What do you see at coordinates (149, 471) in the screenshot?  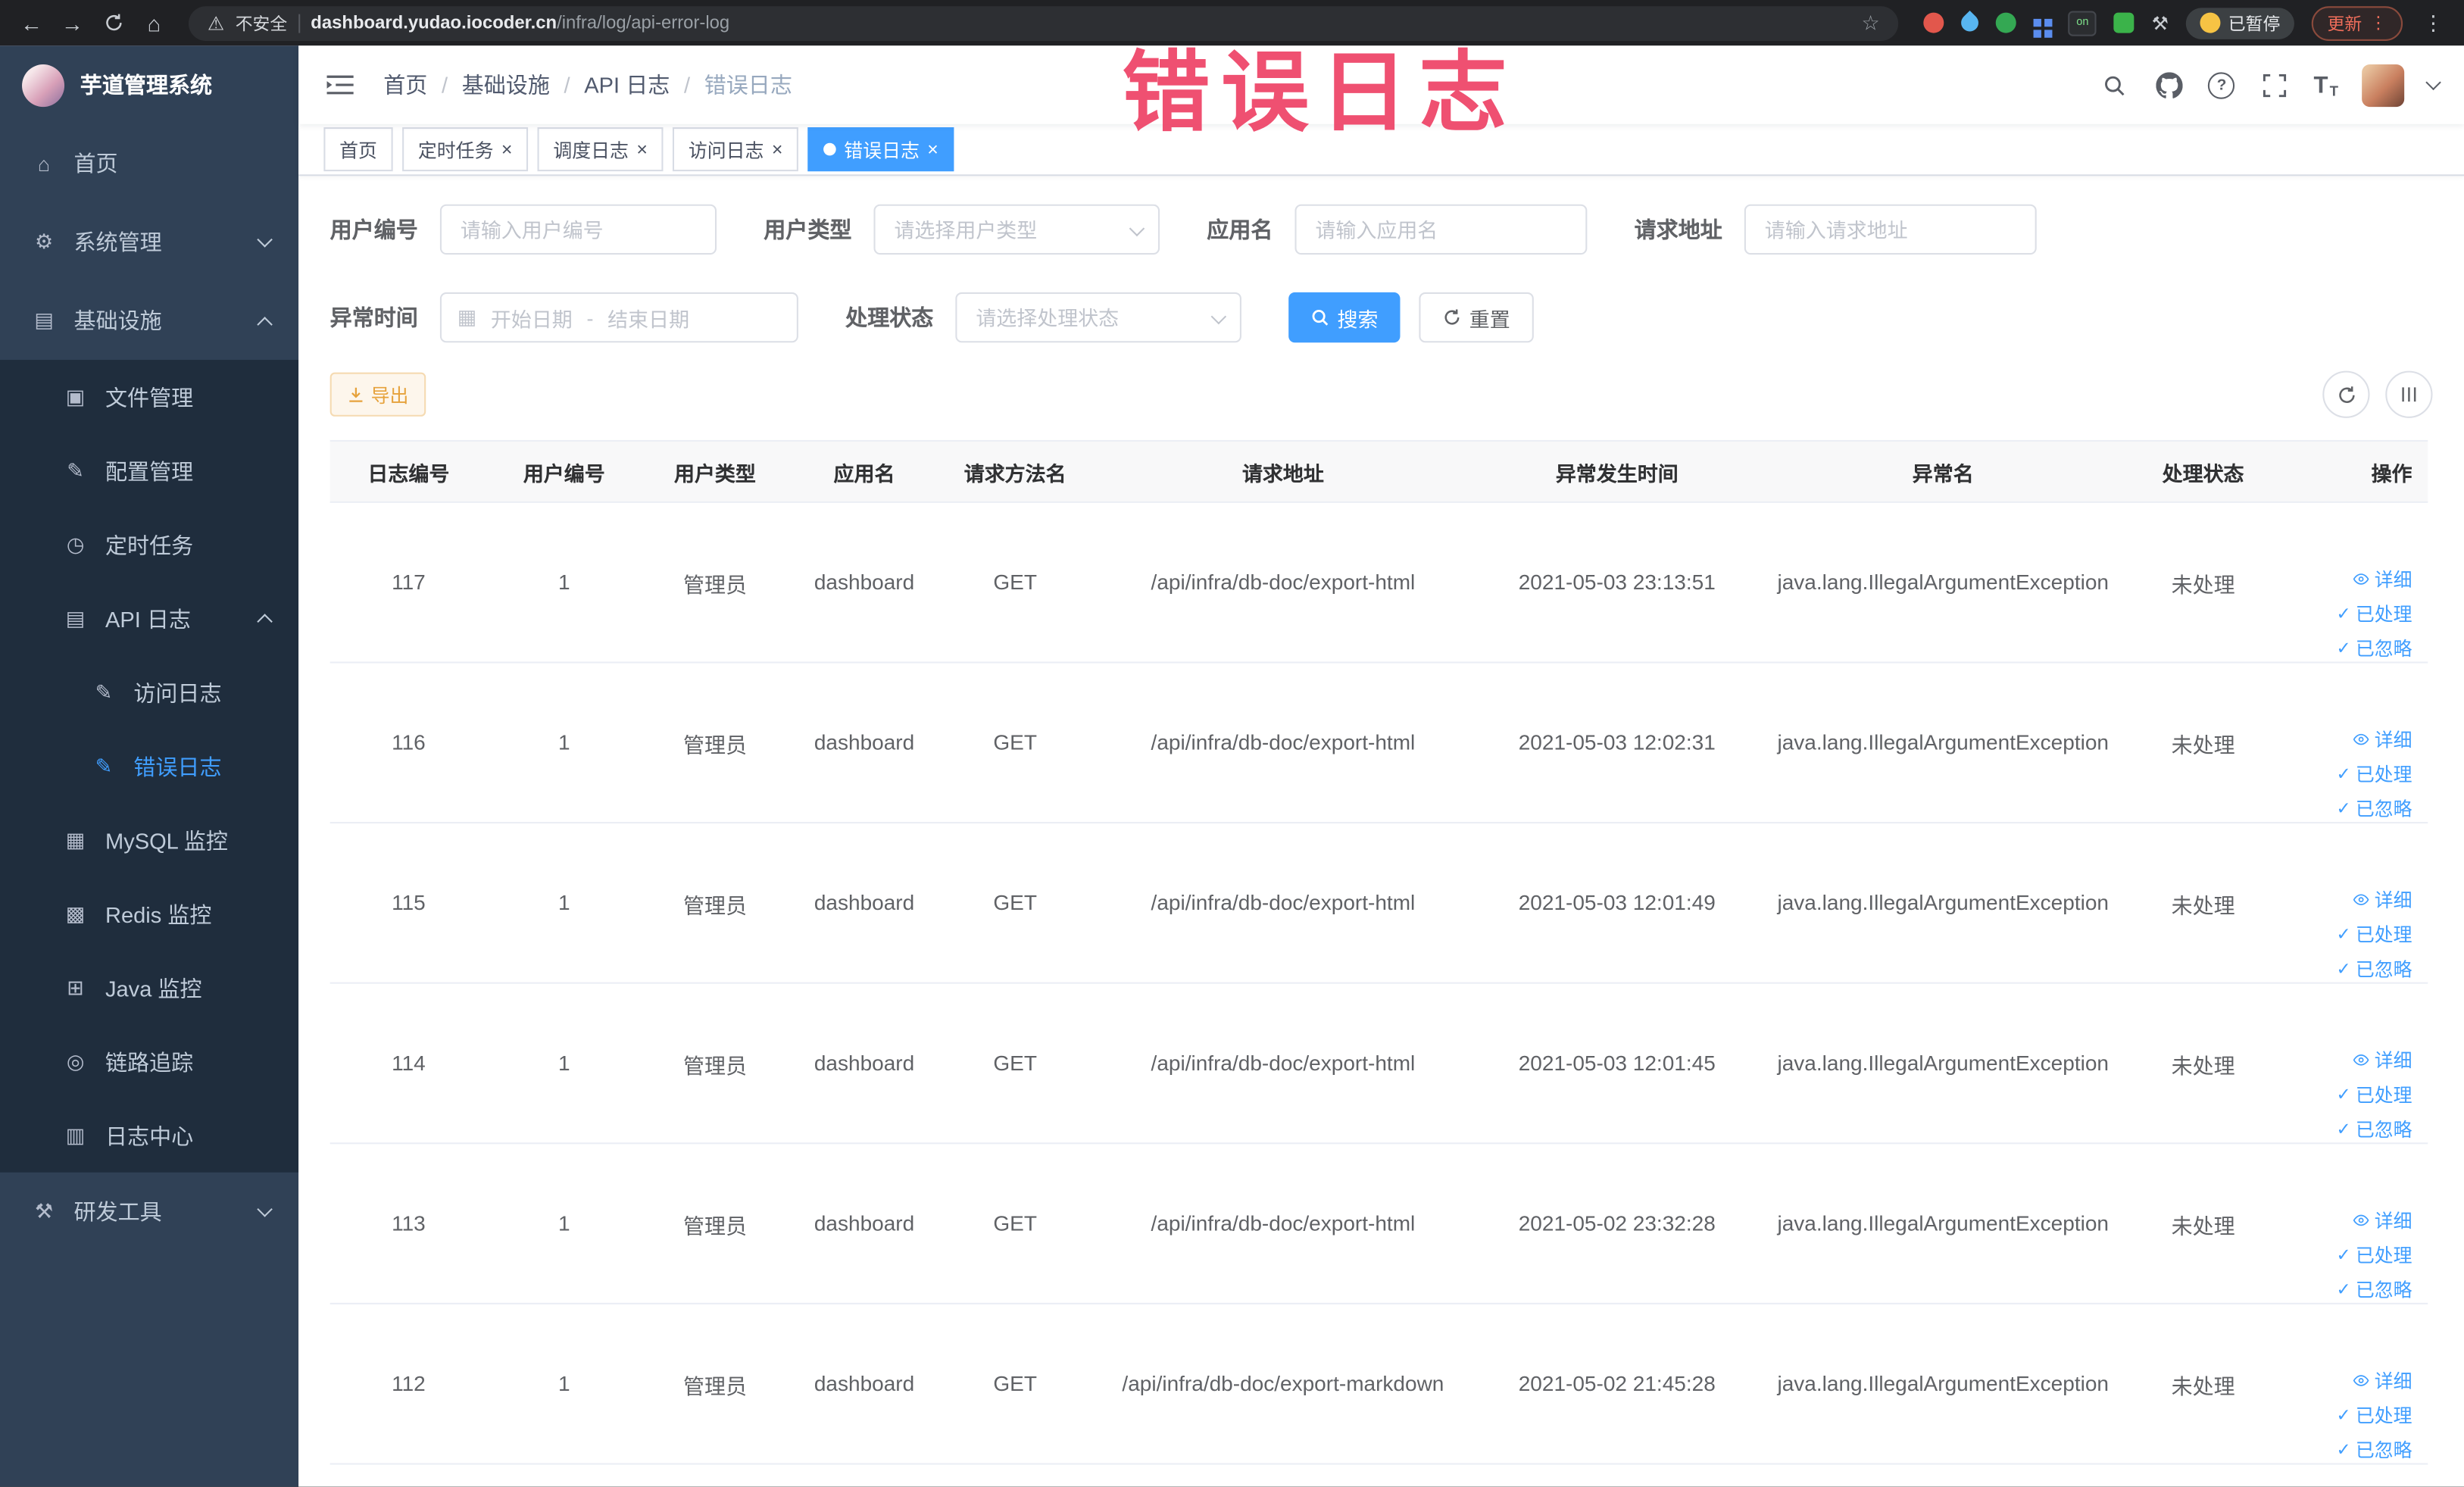 I see `sidebar-item-config: ✎ 配置管理` at bounding box center [149, 471].